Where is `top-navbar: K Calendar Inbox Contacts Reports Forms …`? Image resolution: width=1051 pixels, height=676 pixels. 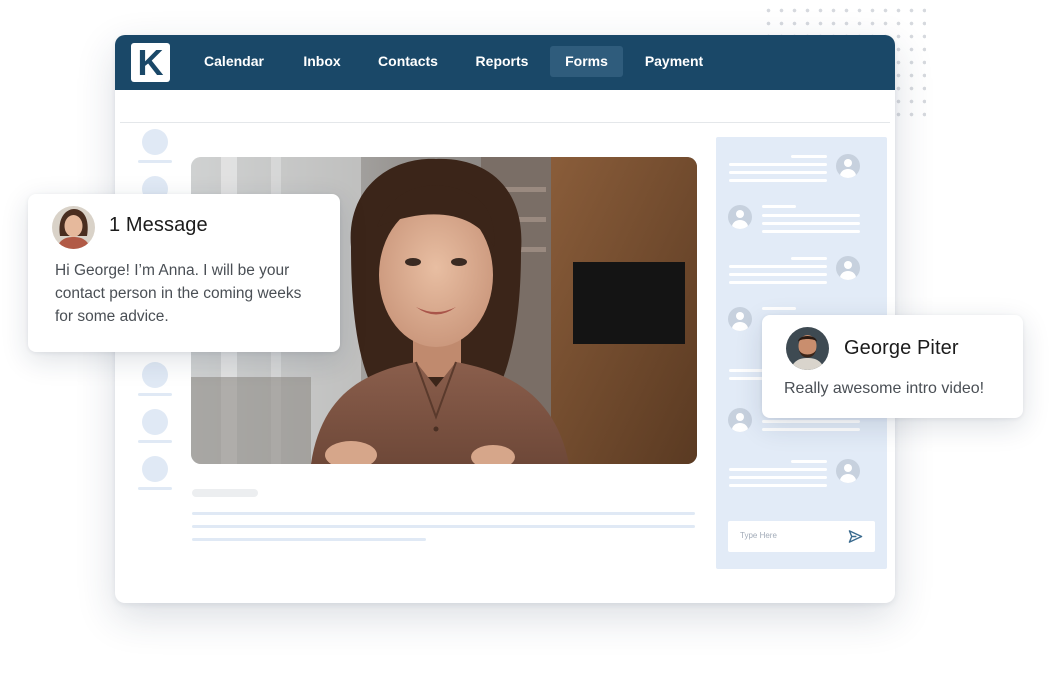 top-navbar: K Calendar Inbox Contacts Reports Forms … is located at coordinates (505, 62).